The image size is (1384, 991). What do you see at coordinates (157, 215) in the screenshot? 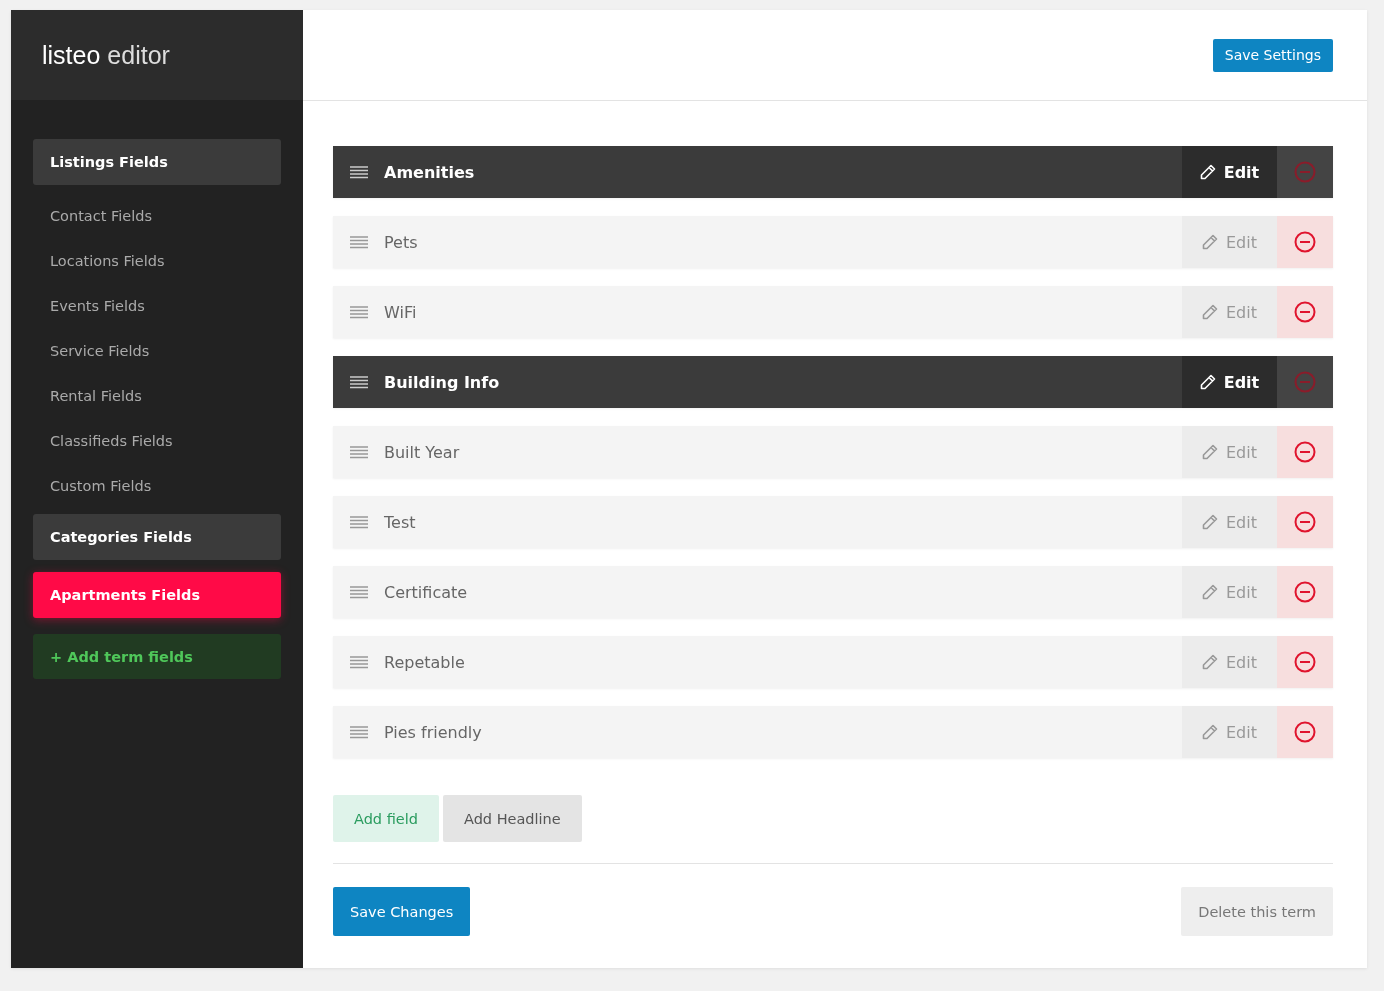
I see `sidebar-item: Contact Fields` at bounding box center [157, 215].